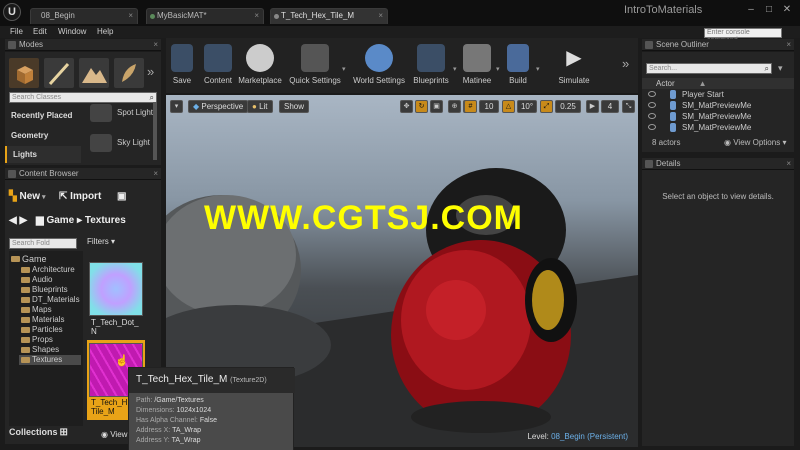 The width and height of the screenshot is (800, 450). What do you see at coordinates (718, 83) in the screenshot?
I see `column-header-actor: Actor ▲` at bounding box center [718, 83].